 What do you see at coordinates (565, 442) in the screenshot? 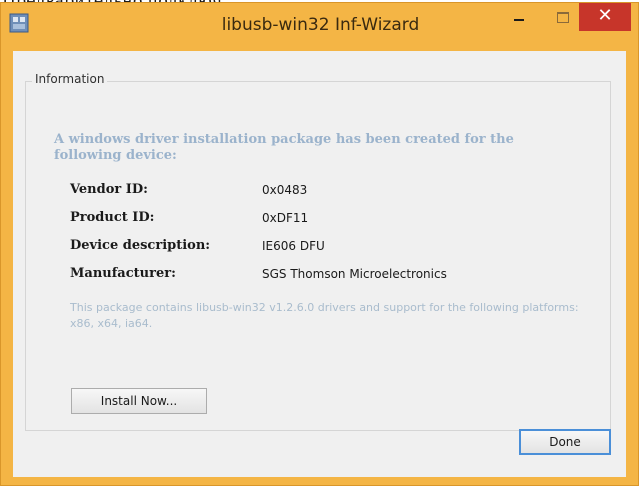
I see `done-button: Done` at bounding box center [565, 442].